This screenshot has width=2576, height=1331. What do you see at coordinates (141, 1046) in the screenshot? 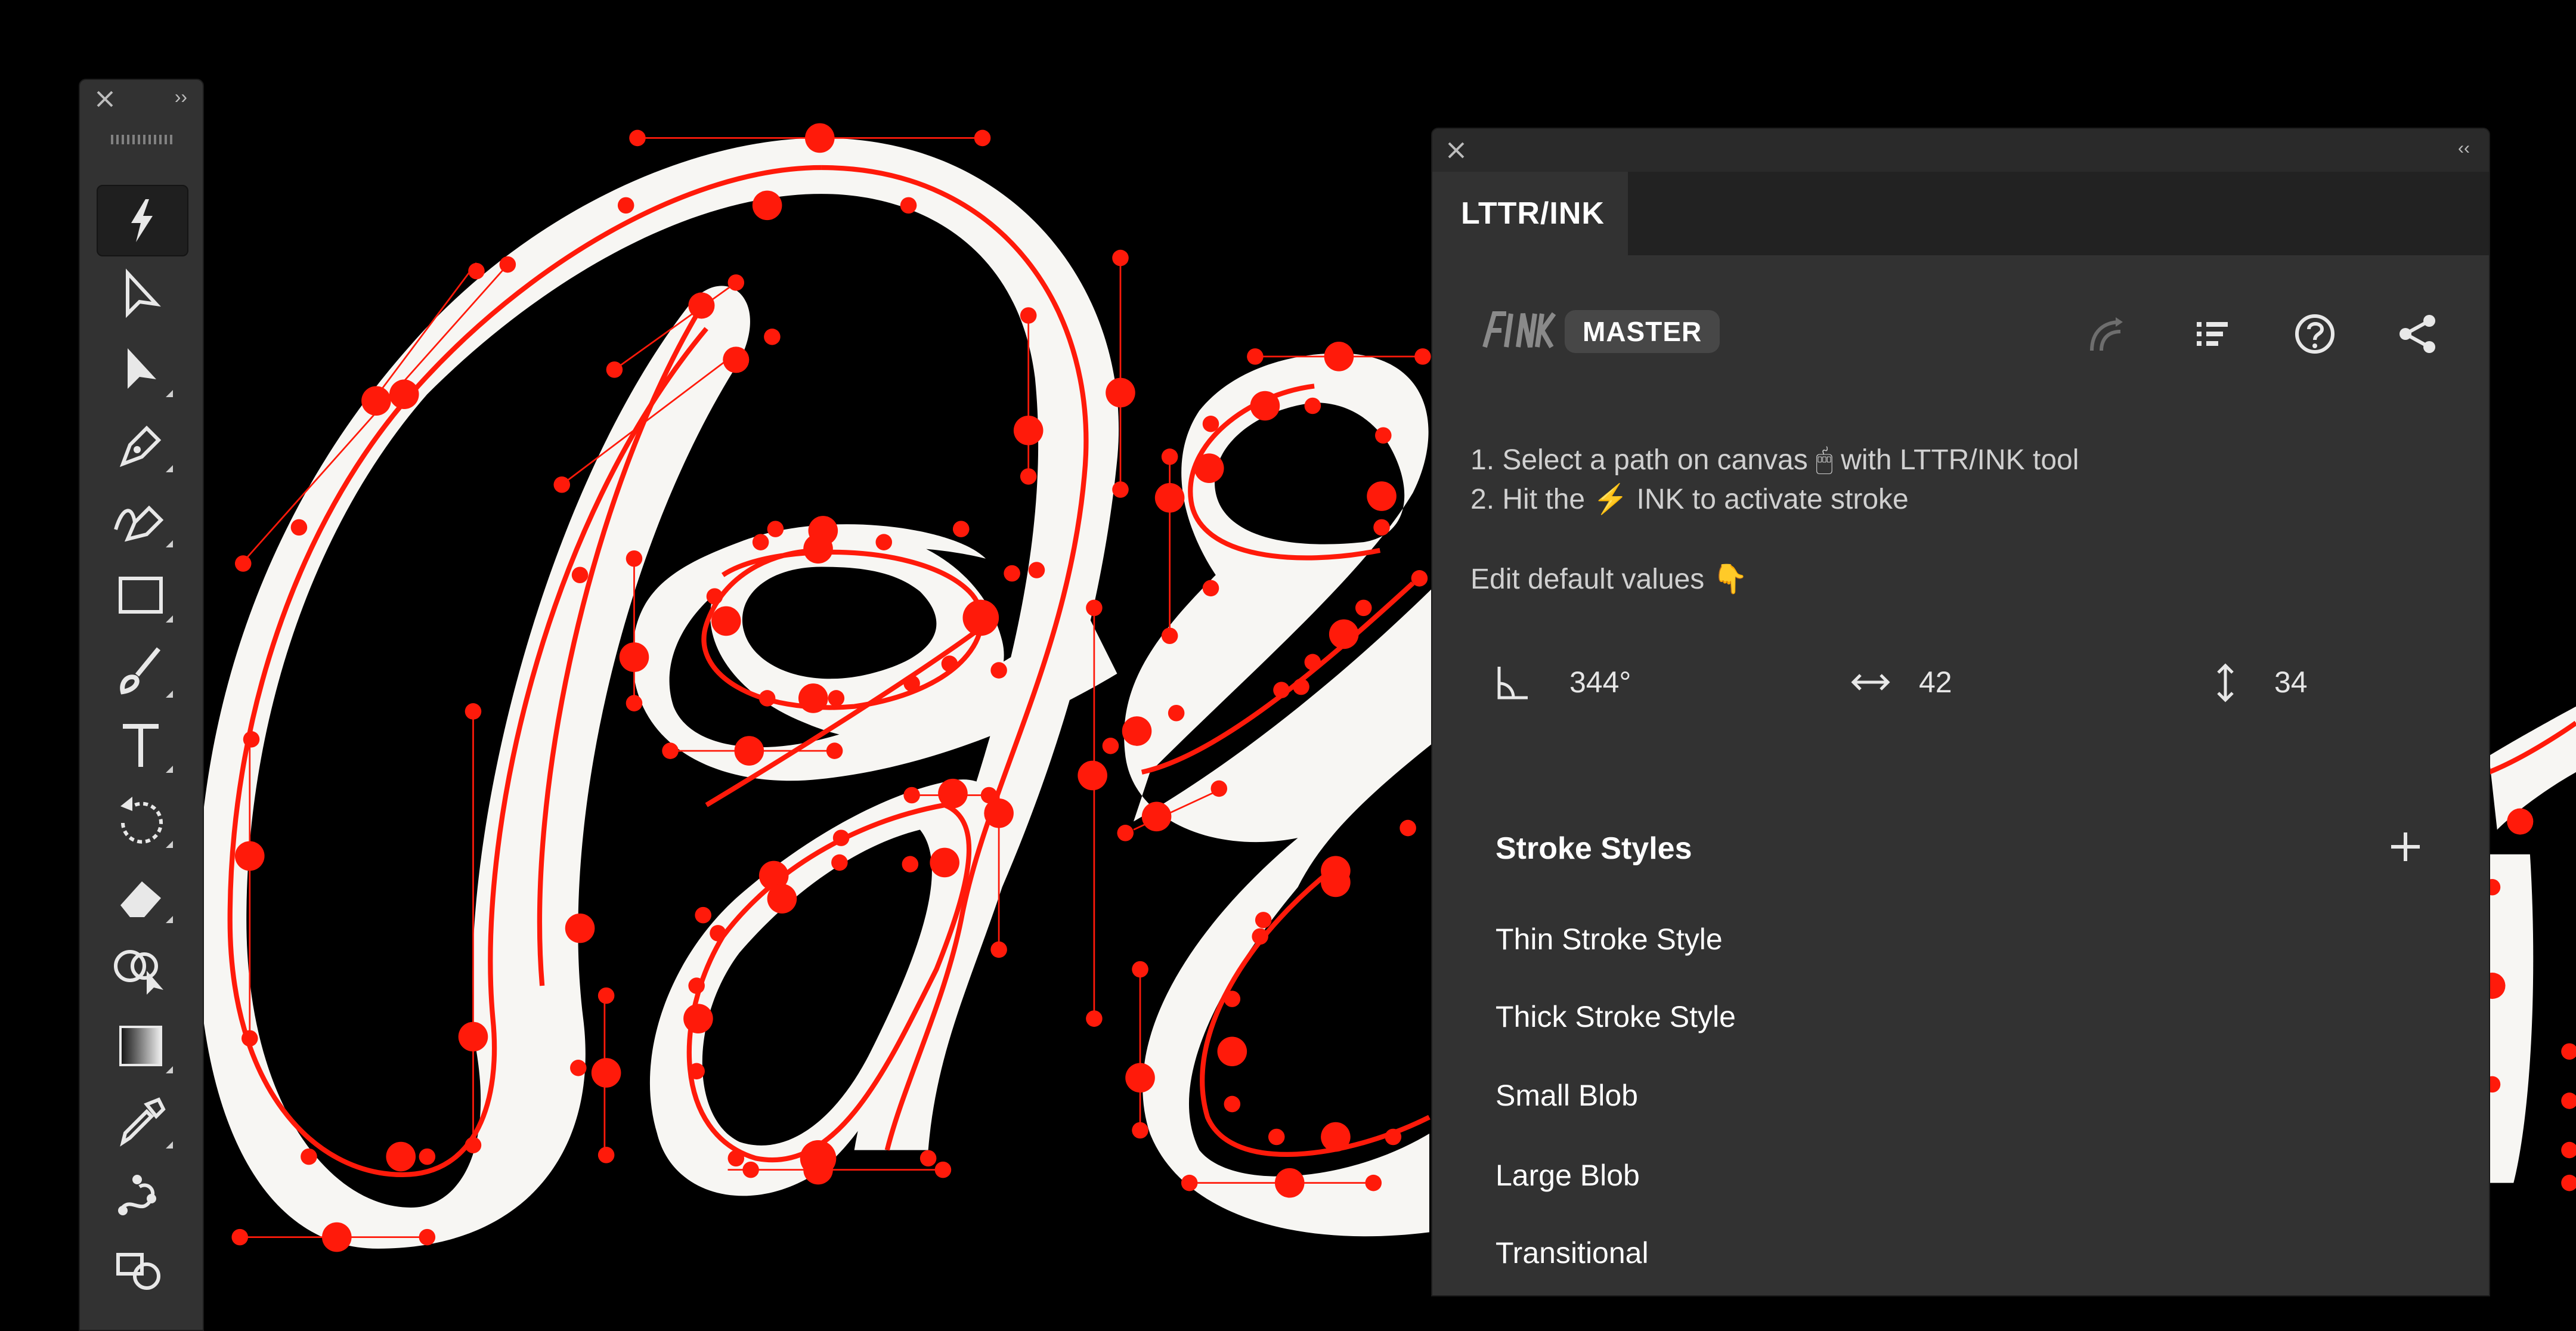
I see `gradient-tool` at bounding box center [141, 1046].